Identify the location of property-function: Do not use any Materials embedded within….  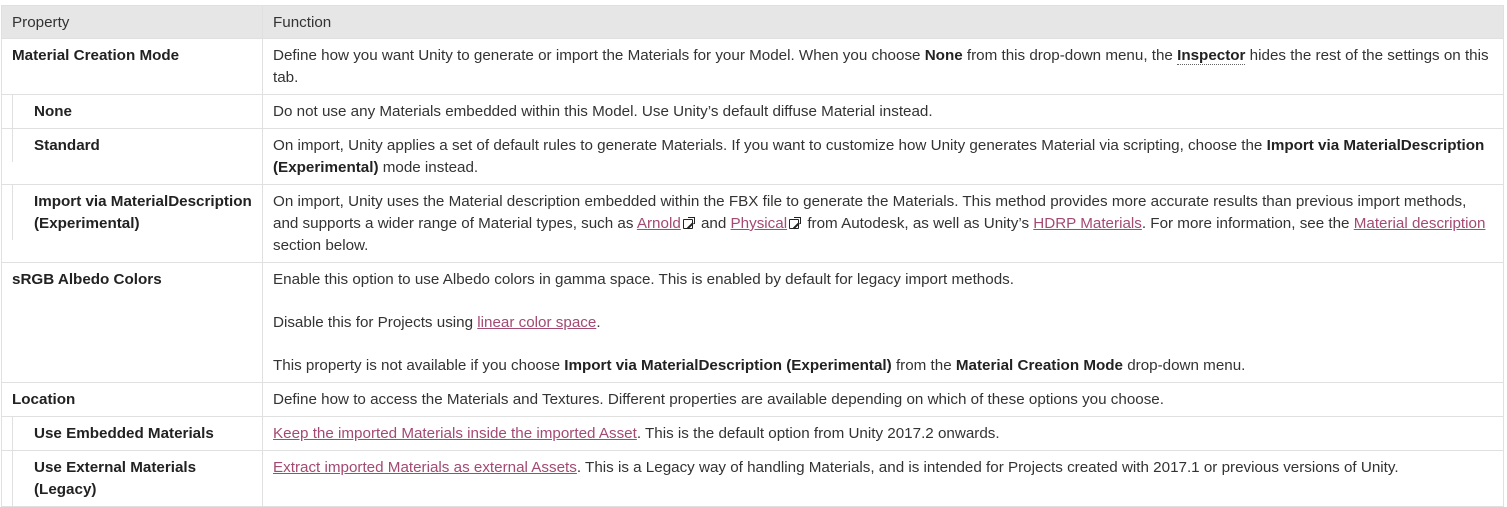
(883, 111).